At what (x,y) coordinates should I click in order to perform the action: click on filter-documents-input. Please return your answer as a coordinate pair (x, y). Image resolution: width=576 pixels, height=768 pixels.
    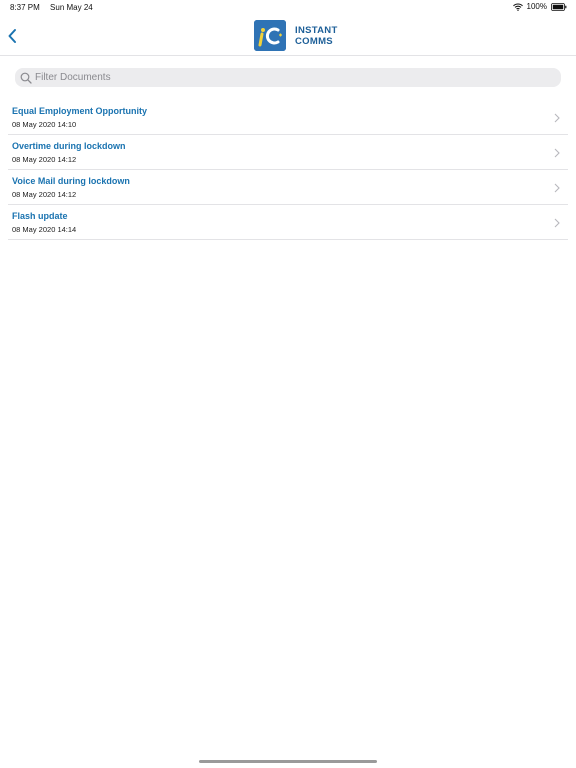
    Looking at the image, I should click on (285, 77).